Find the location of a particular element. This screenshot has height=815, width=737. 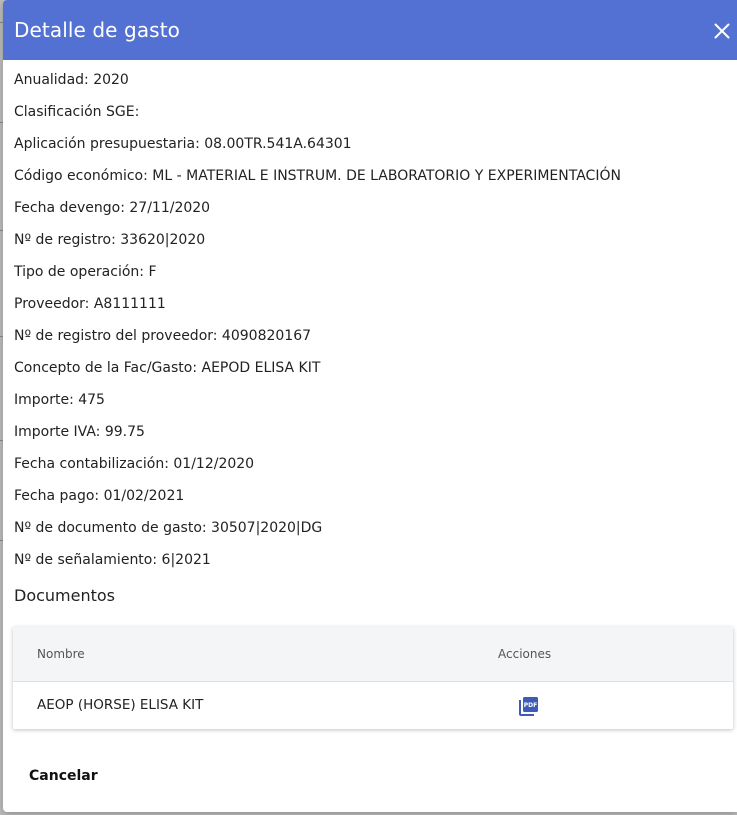

field-registro-proveedor: Nº de registro del proveedor: 4090820167 is located at coordinates (163, 336).